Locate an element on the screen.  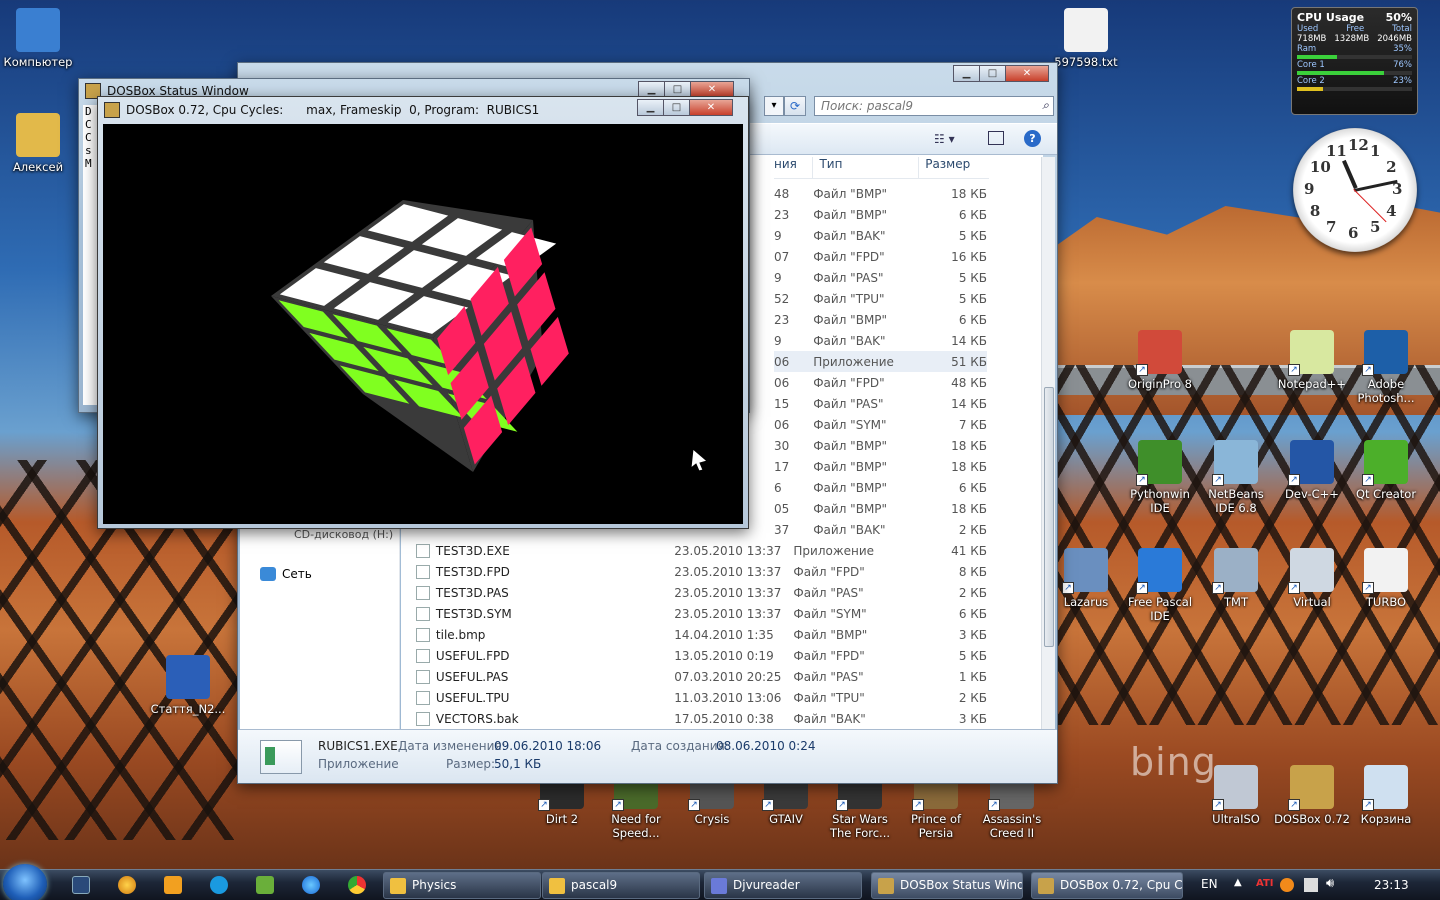
skype-icon is located at coordinates (219, 885).